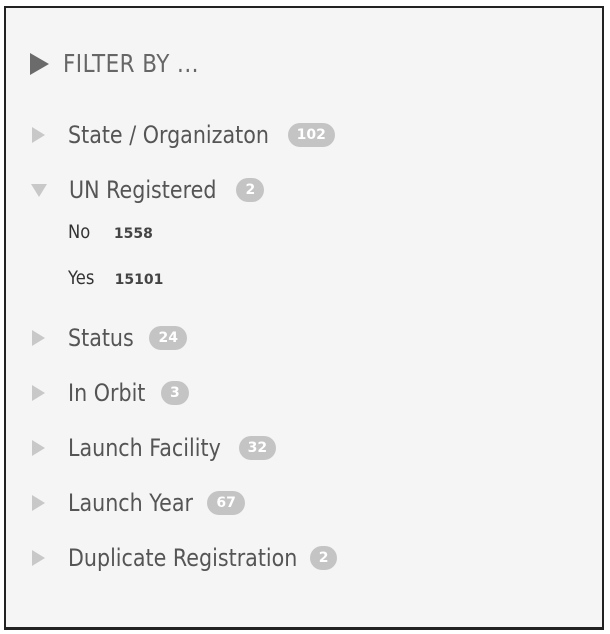 The image size is (610, 634). I want to click on filter-item-launch-year: Launch Year 67, so click(137, 503).